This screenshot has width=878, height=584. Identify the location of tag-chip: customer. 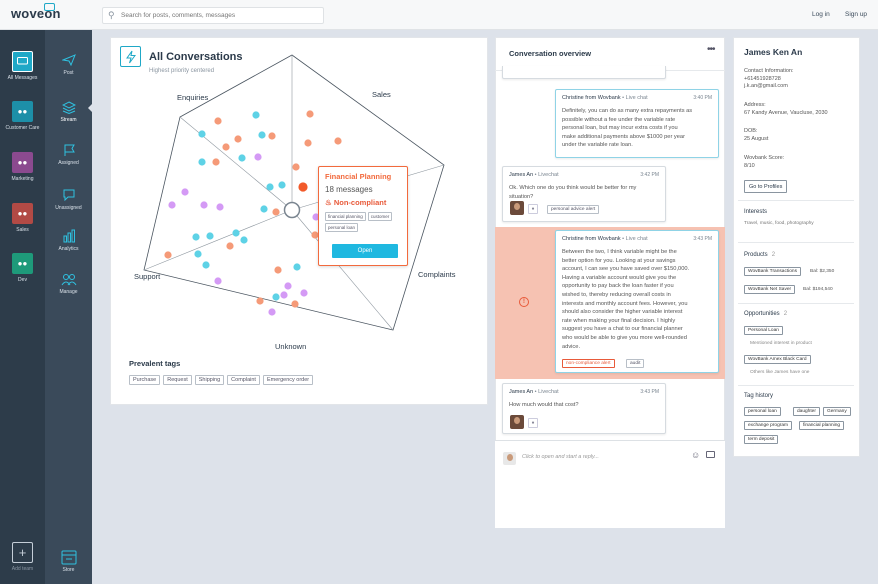
(380, 216).